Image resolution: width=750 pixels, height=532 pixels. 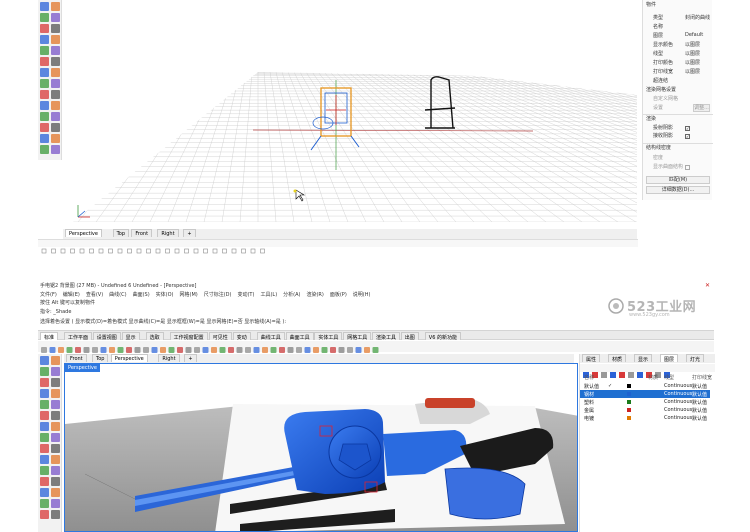 What do you see at coordinates (299, 336) in the screenshot?
I see `toolbar-tab: 曲面工具` at bounding box center [299, 336].